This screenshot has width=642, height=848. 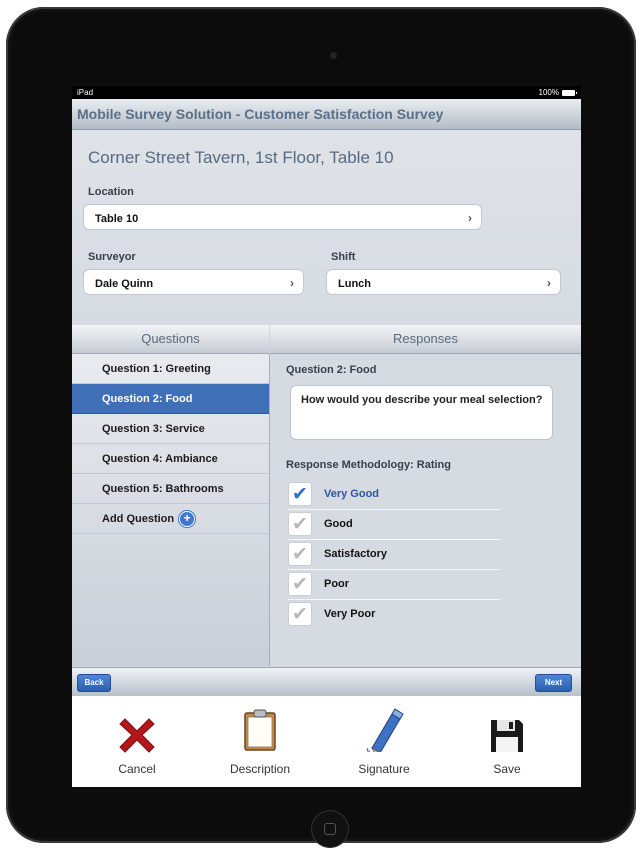 I want to click on question-item: Question 3: Service, so click(x=170, y=429).